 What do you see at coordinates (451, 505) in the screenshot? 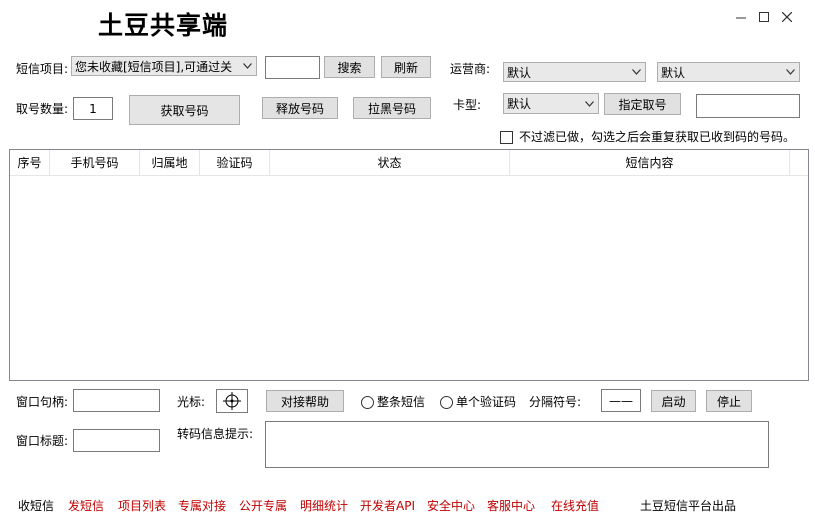
I see `footer-link-security: 安全中心` at bounding box center [451, 505].